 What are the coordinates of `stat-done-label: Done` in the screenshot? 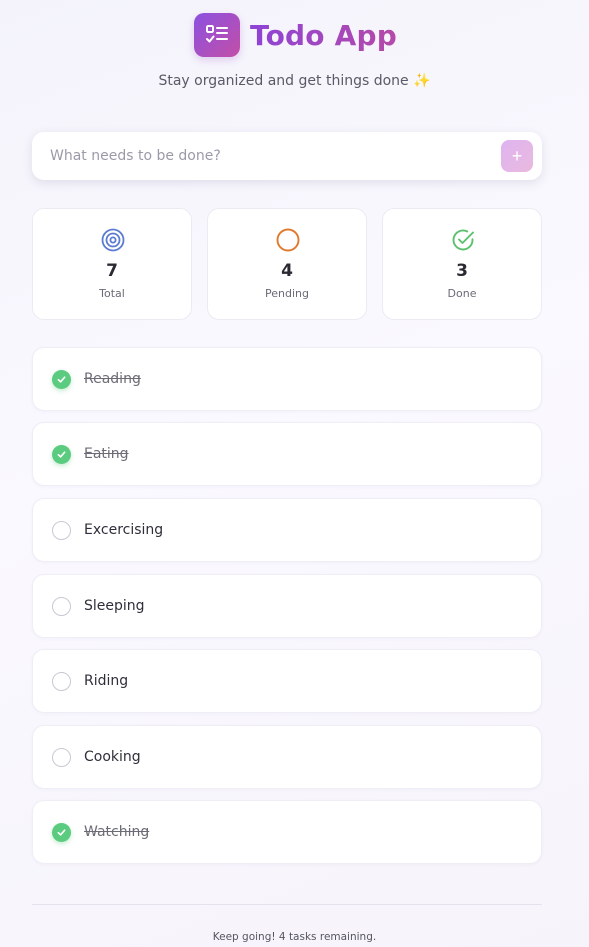 It's located at (462, 293).